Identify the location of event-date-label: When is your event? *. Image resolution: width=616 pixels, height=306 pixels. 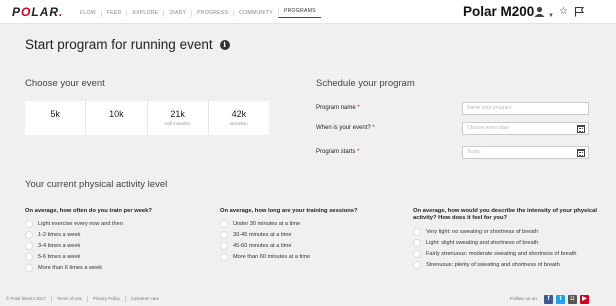
(345, 128).